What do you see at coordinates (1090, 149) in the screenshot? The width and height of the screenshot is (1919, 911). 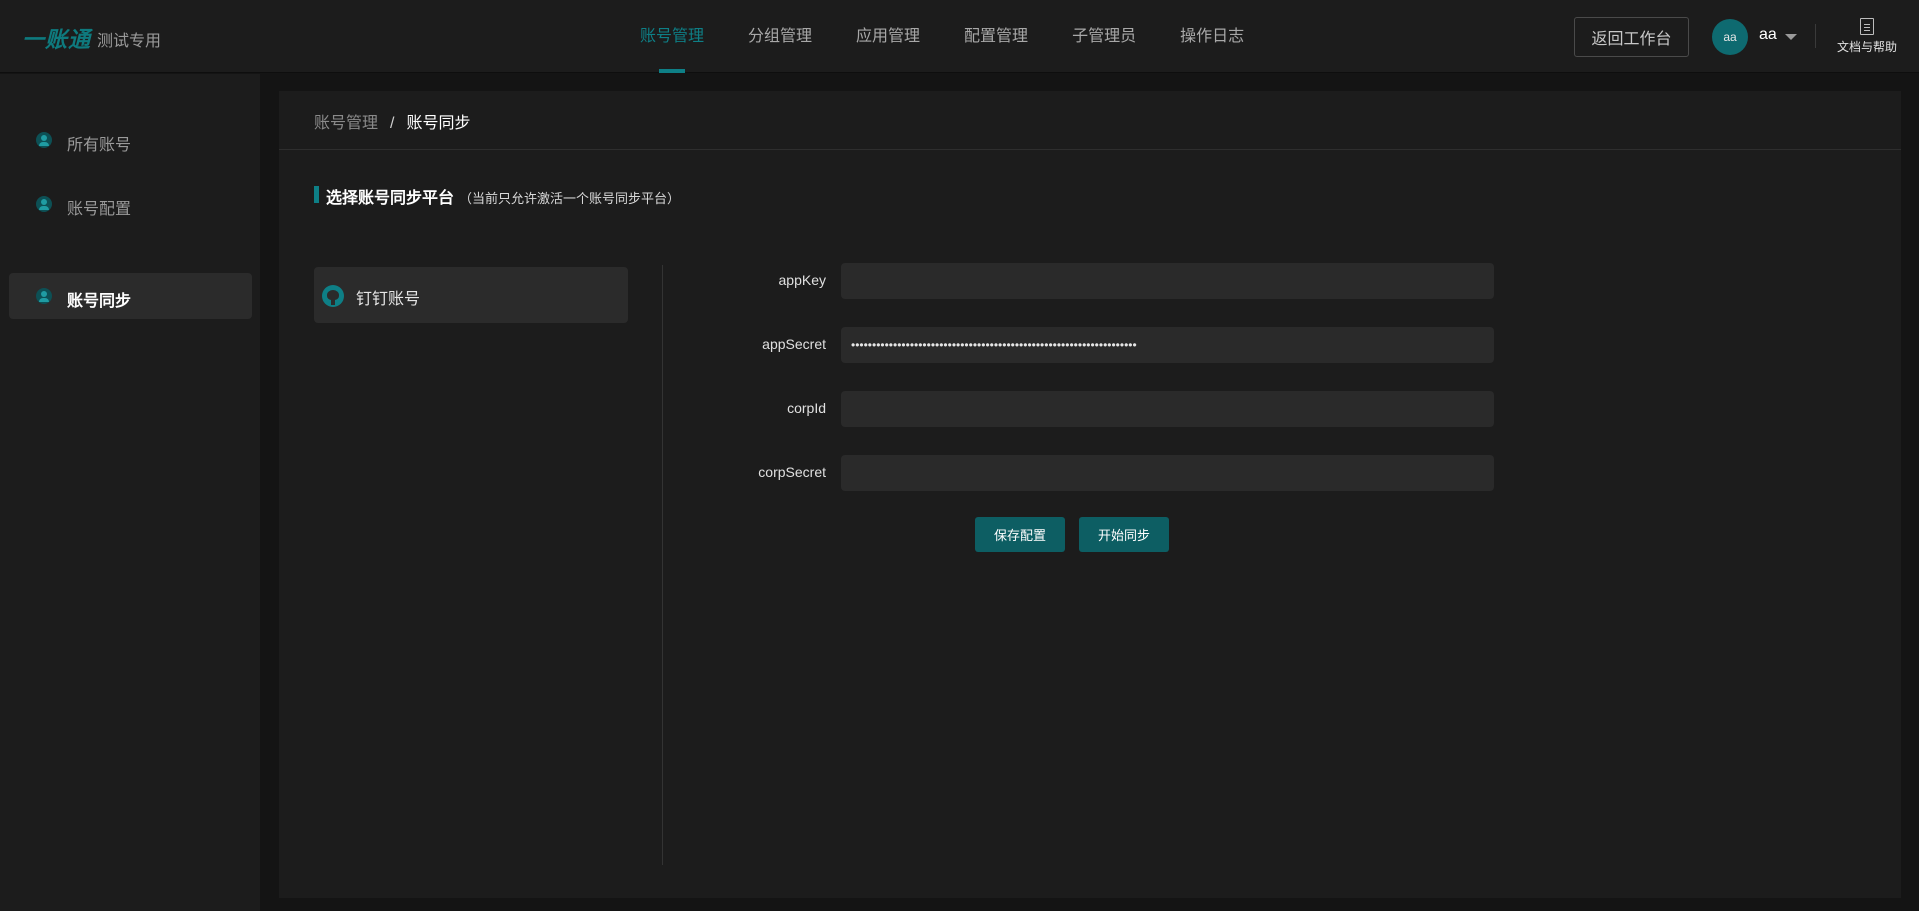 I see `header-divider-line` at bounding box center [1090, 149].